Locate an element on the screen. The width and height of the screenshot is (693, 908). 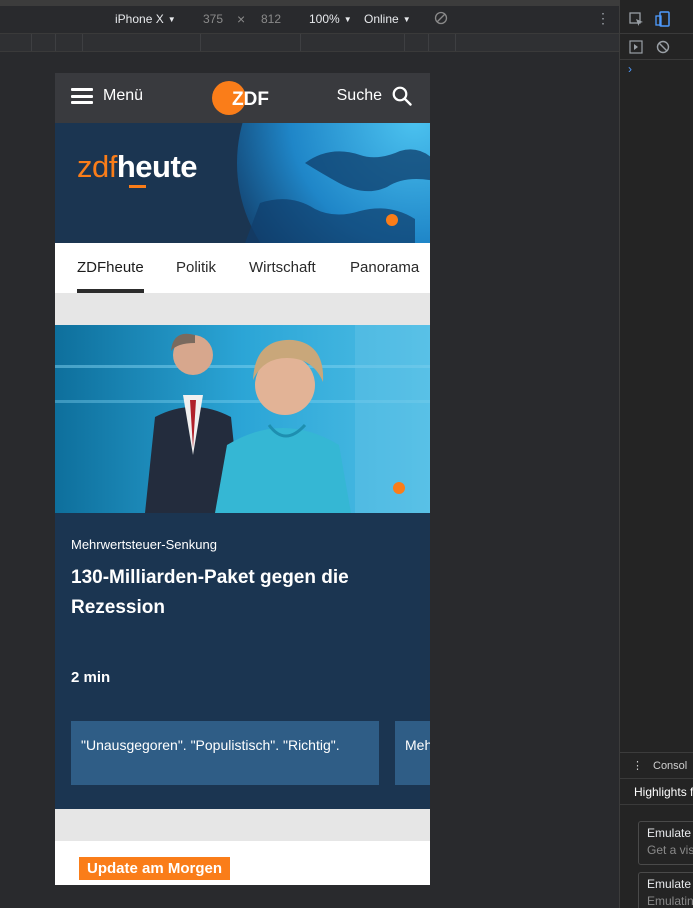
teaser-duration: 2 min is located at coordinates (91, 677).